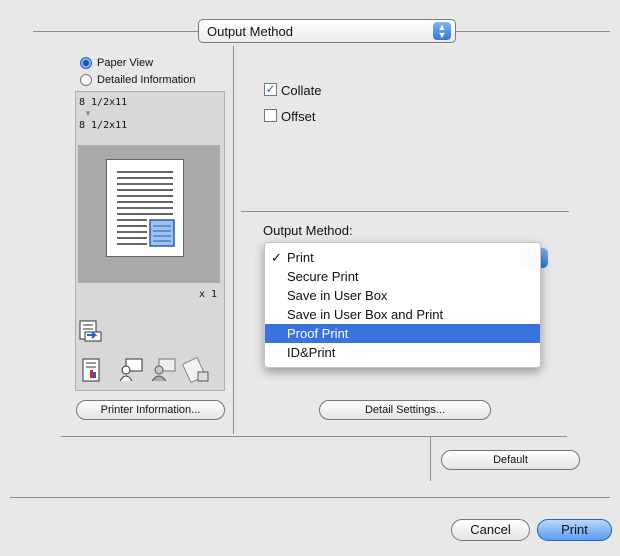  What do you see at coordinates (310, 497) in the screenshot?
I see `dialog-bottom-separator` at bounding box center [310, 497].